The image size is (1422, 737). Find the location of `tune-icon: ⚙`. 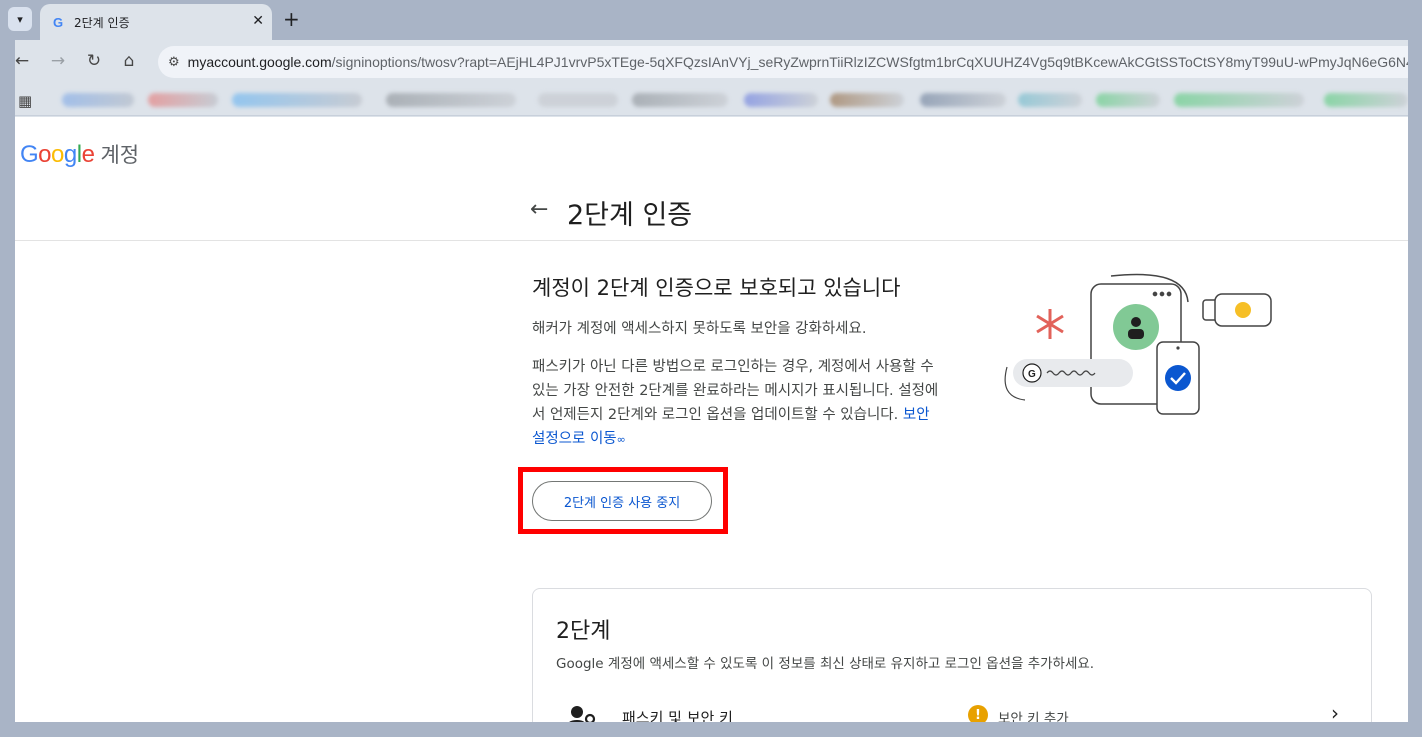

tune-icon: ⚙ is located at coordinates (174, 62).